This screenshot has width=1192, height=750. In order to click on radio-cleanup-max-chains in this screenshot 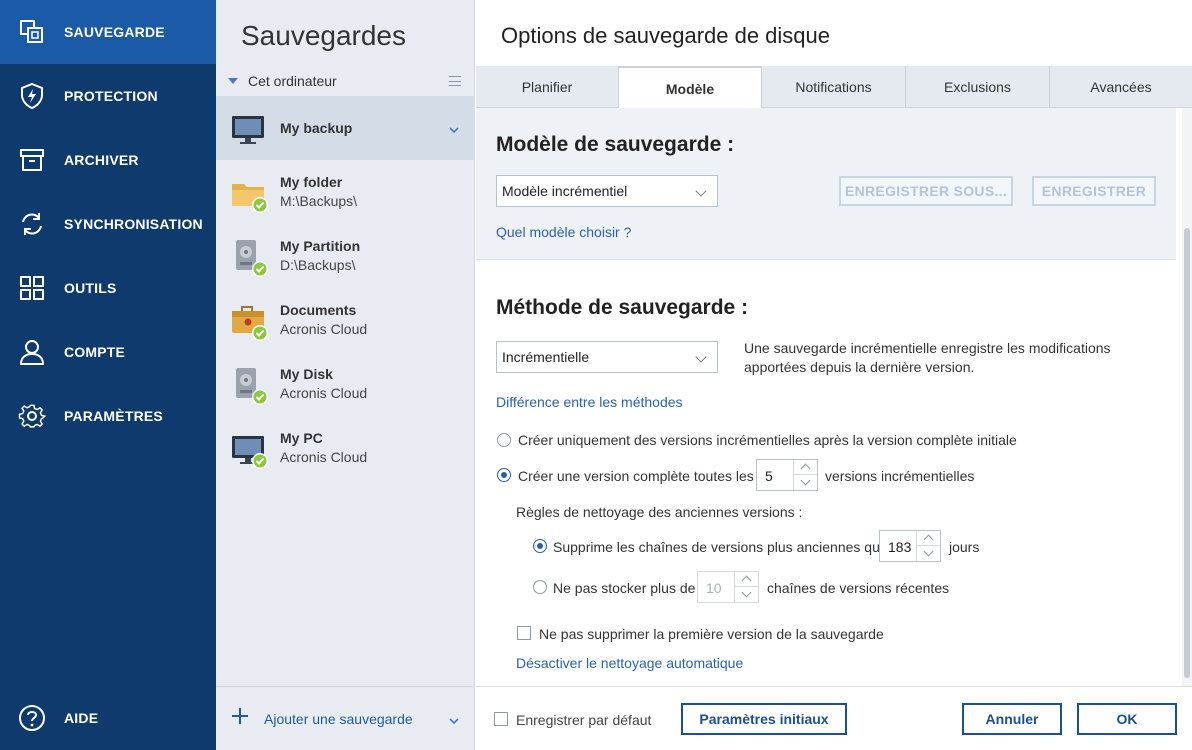, I will do `click(540, 587)`.